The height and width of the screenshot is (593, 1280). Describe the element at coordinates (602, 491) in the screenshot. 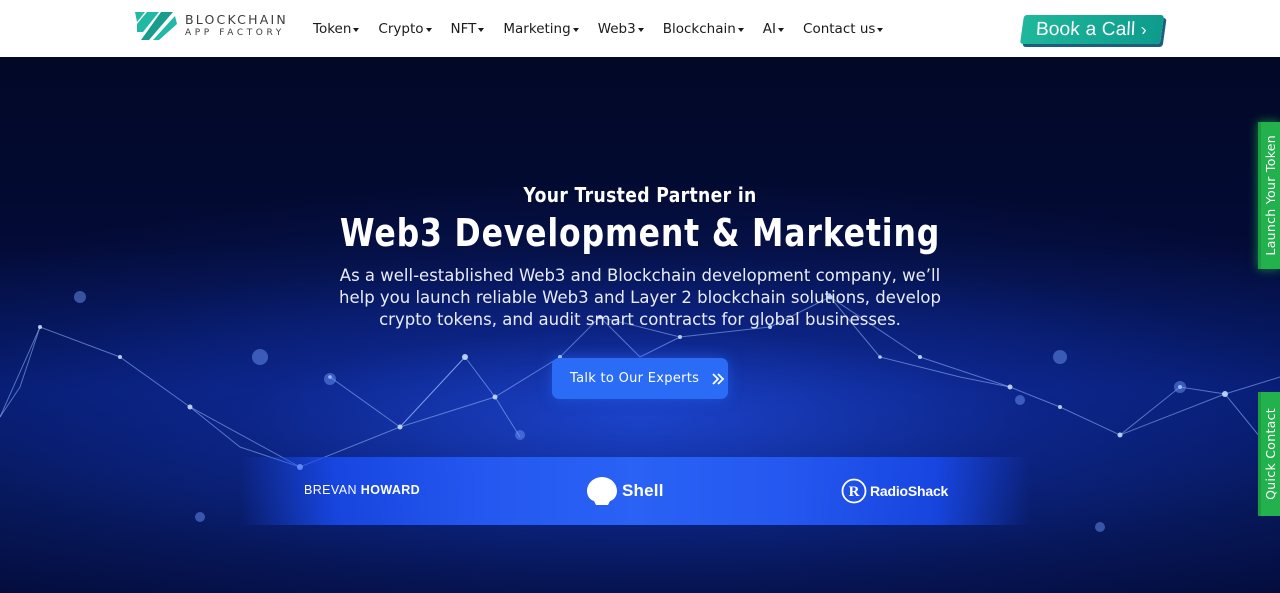

I see `shell-icon` at that location.